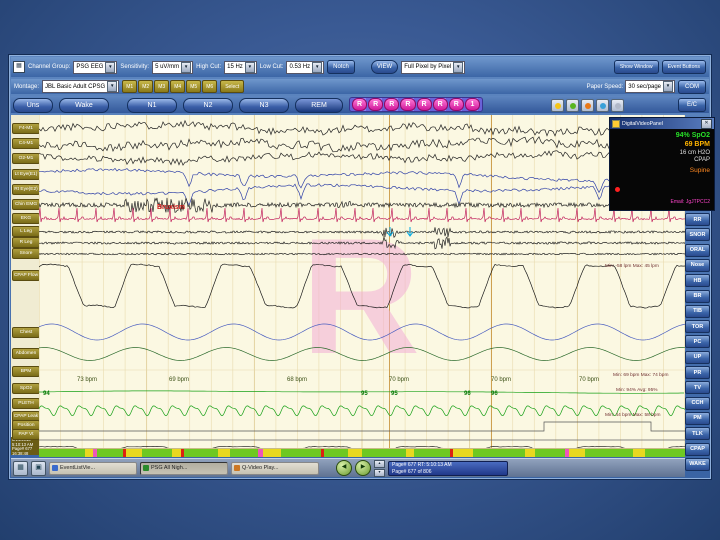 Image resolution: width=720 pixels, height=540 pixels. Describe the element at coordinates (208, 105) in the screenshot. I see `stage-button-n2: N2` at that location.